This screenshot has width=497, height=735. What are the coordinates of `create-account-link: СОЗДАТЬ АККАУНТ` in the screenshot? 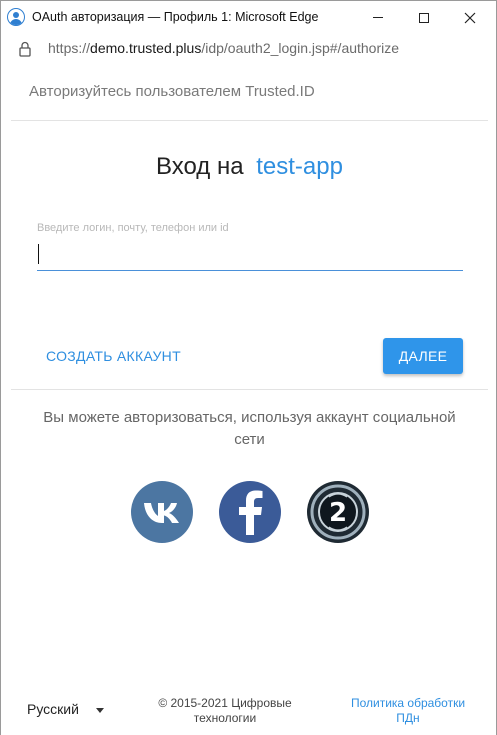 It's located at (113, 356).